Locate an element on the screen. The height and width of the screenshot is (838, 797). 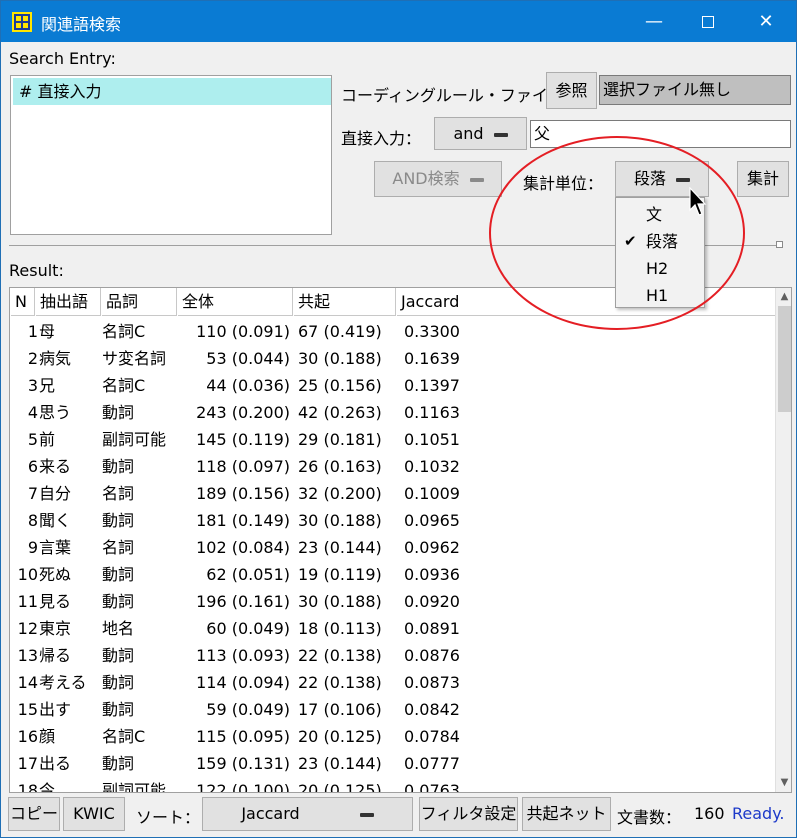
table-row: 9 言葉 名詞 102 (0.084) 23 (0.144) 0.0962 is located at coordinates (392, 547).